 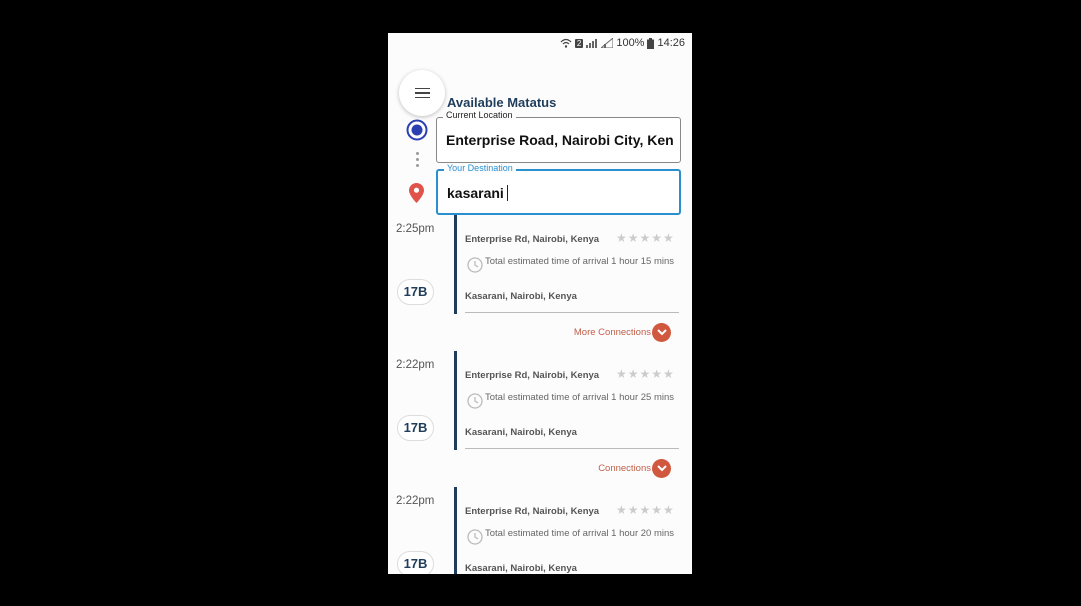 I want to click on menu-button, so click(x=422, y=93).